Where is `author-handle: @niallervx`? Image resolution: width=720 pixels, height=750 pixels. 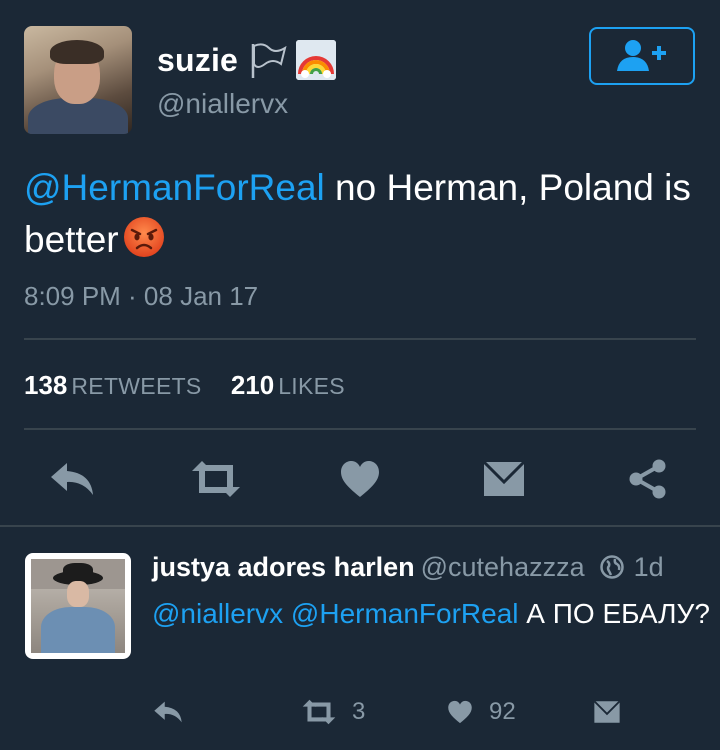
author-handle: @niallervx is located at coordinates (222, 104).